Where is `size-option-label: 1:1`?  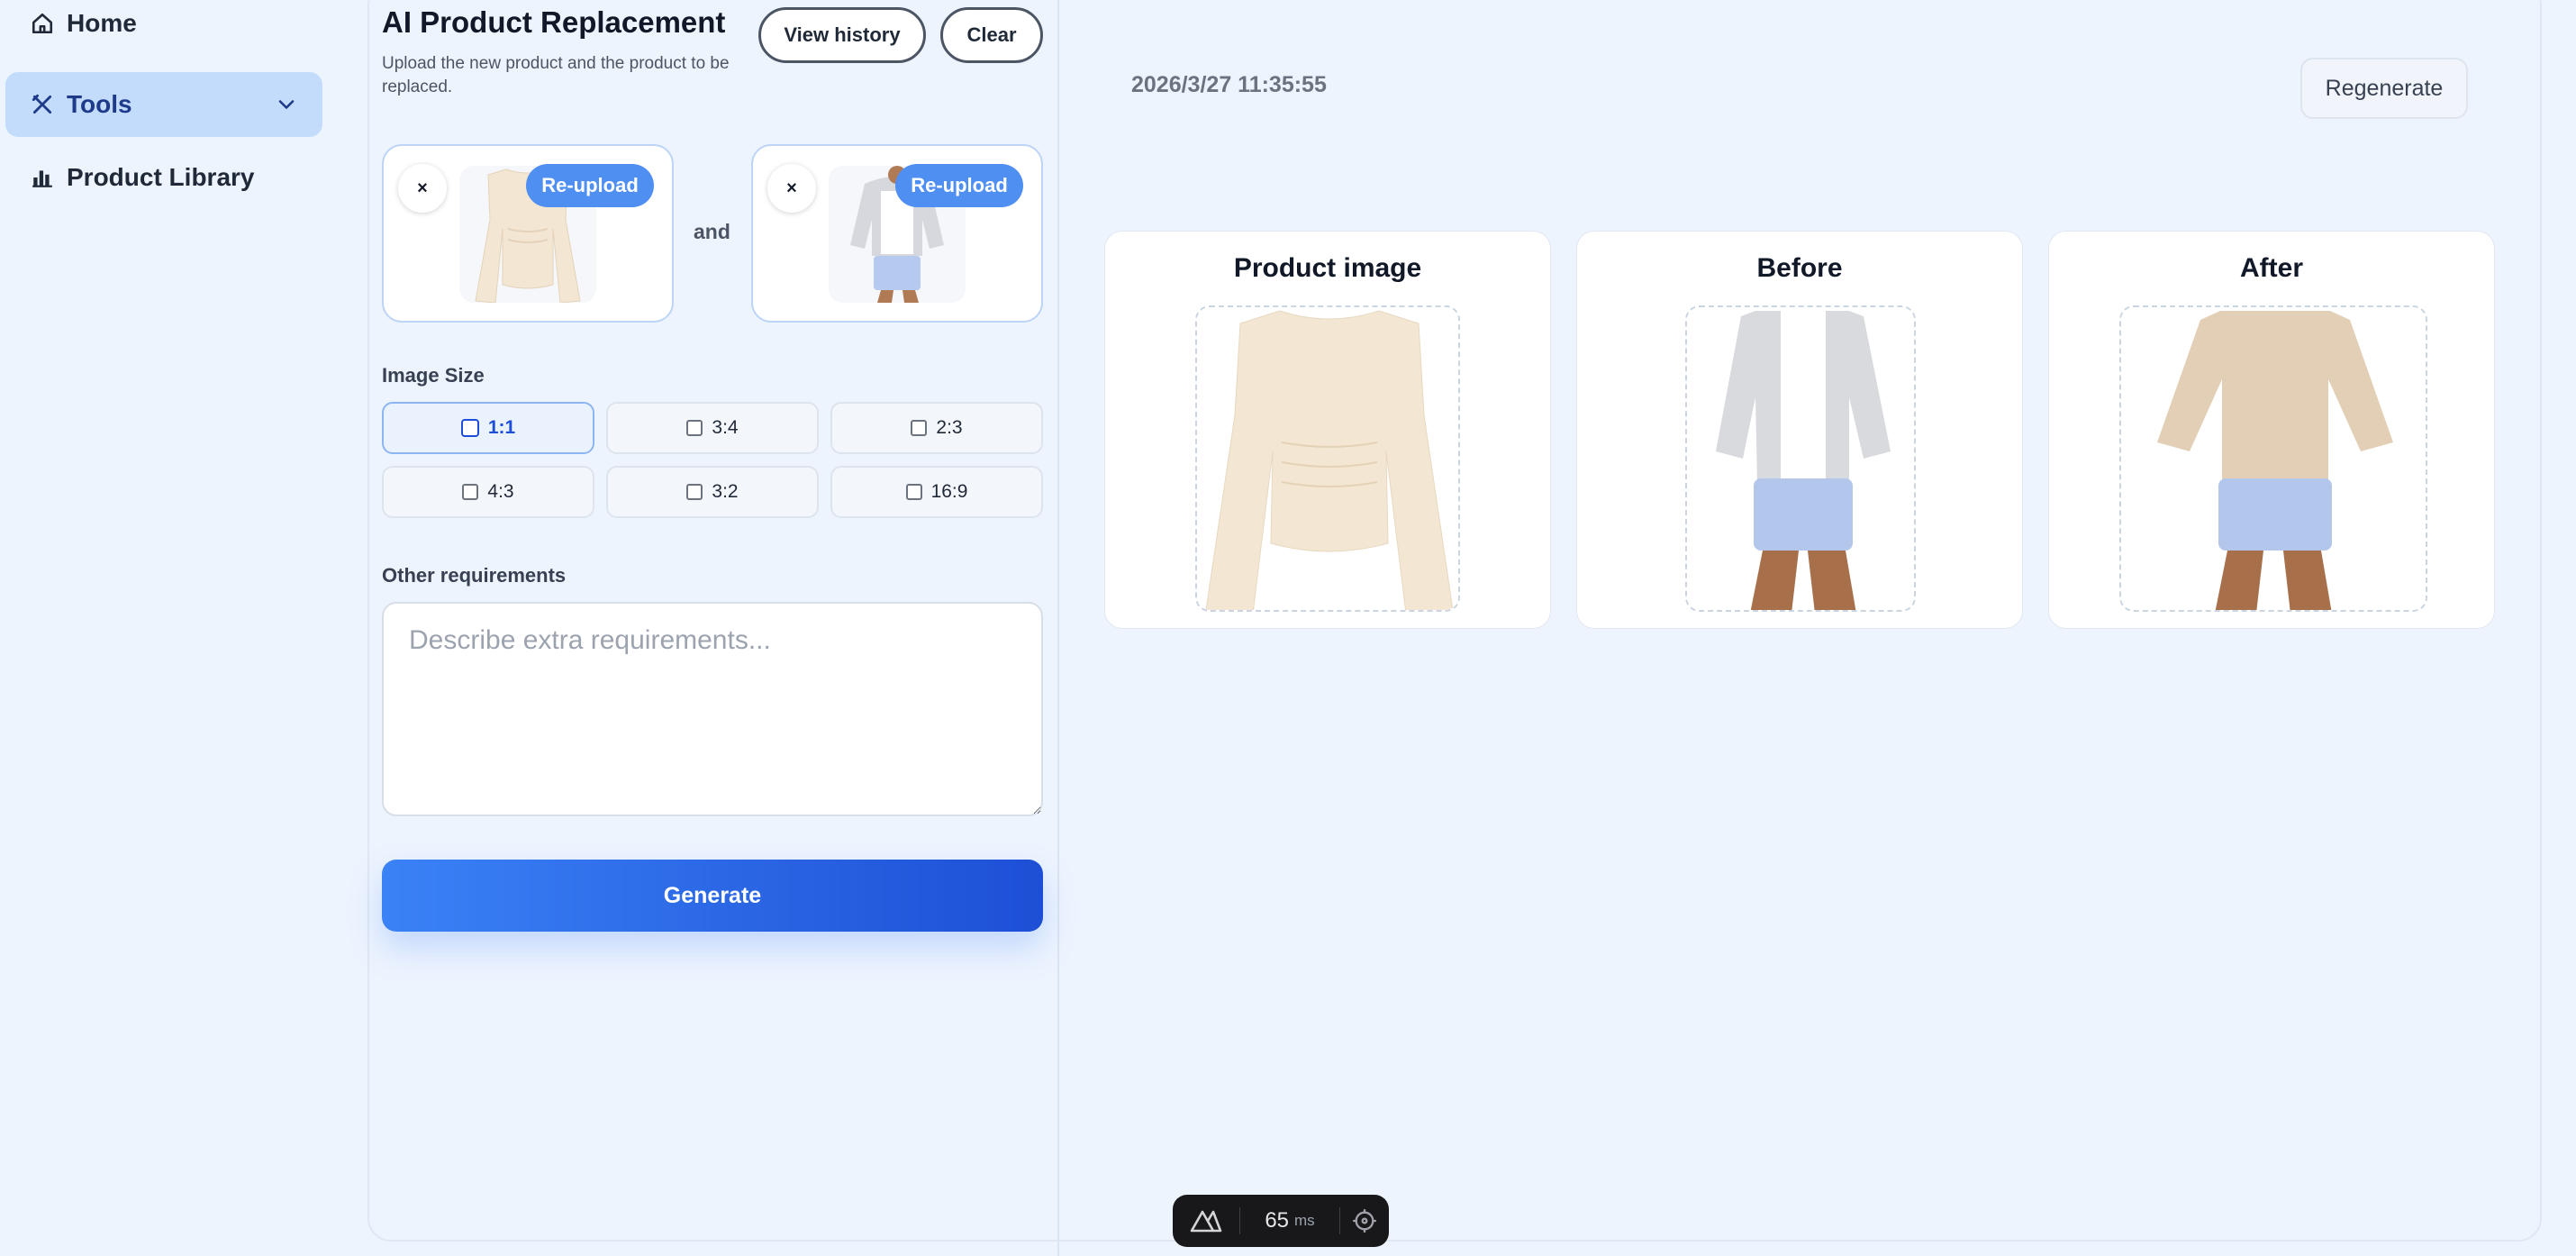 size-option-label: 1:1 is located at coordinates (502, 428).